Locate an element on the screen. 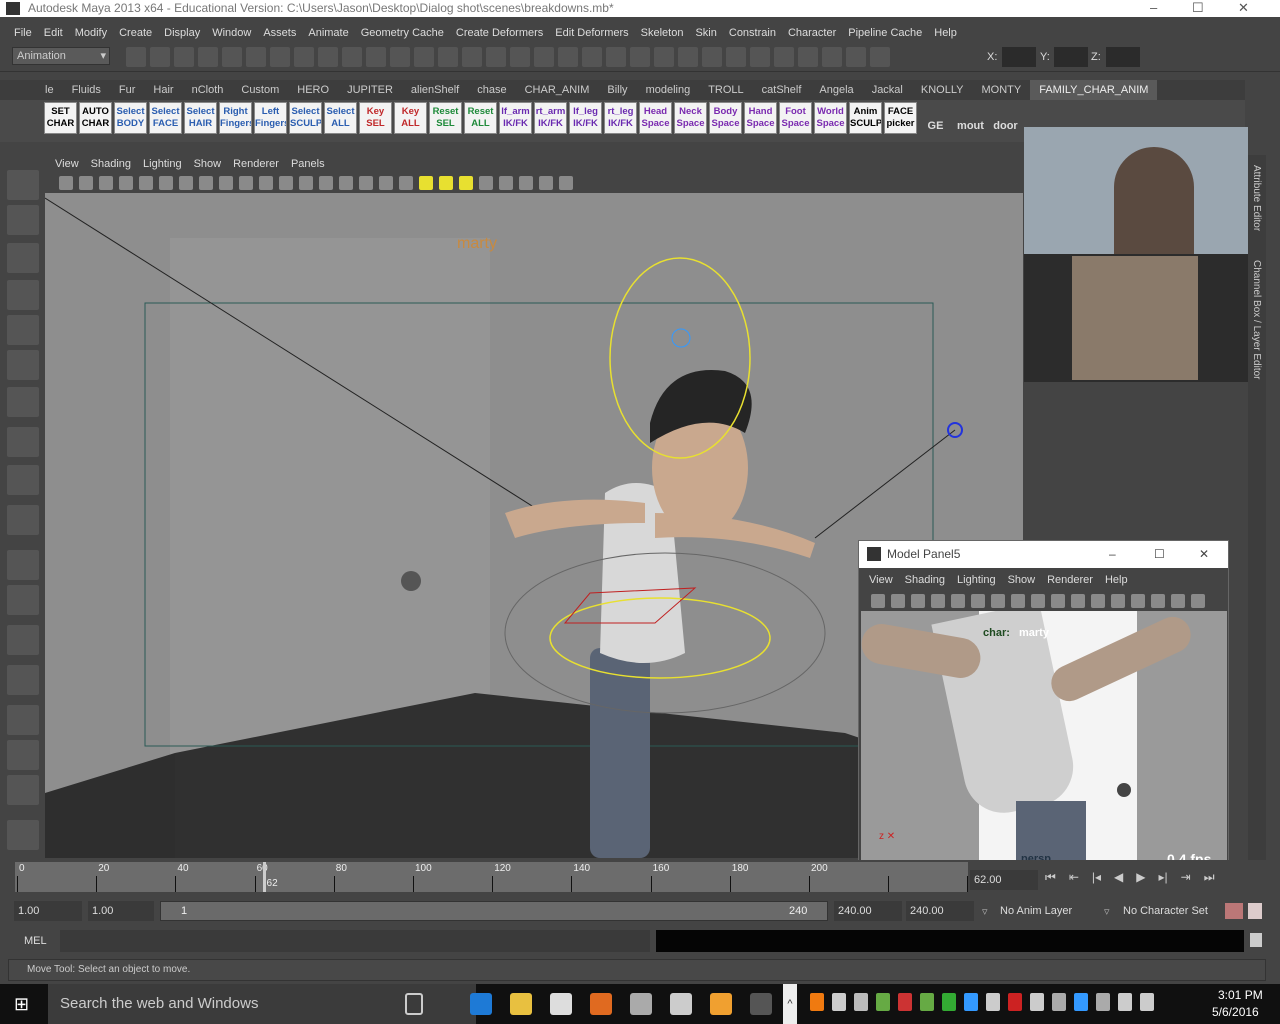 The width and height of the screenshot is (1280, 1024). step-back-key-icon: ⇤ is located at coordinates (1074, 880).